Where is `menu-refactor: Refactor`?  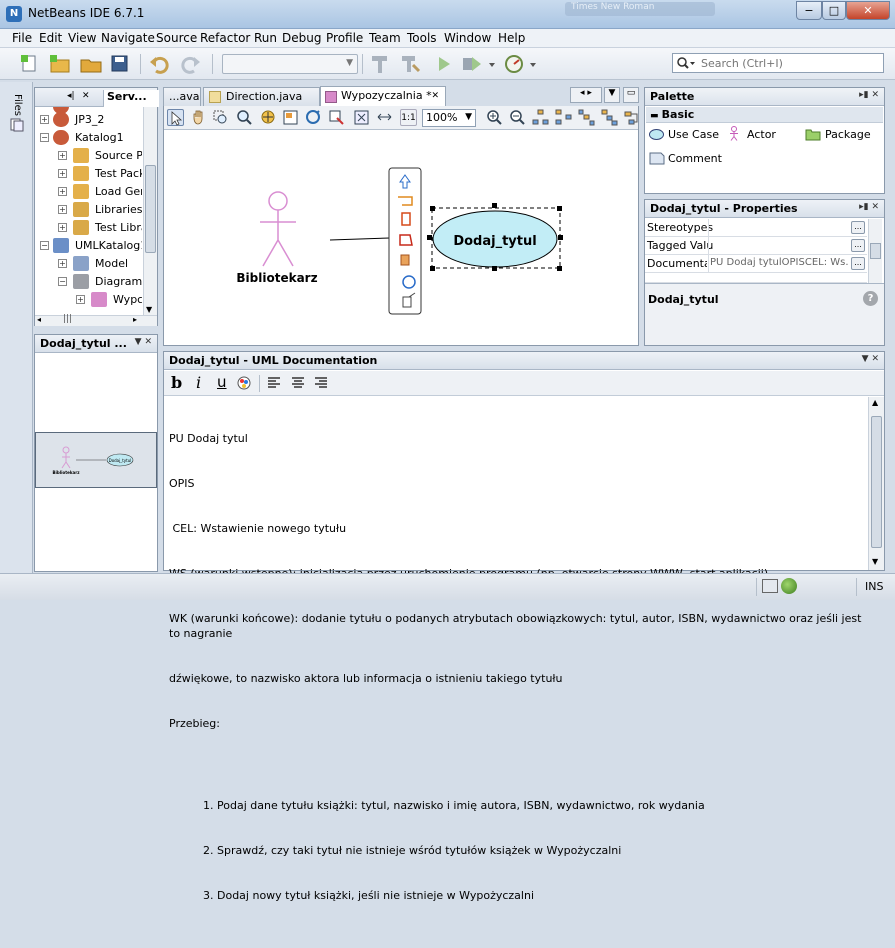 menu-refactor: Refactor is located at coordinates (225, 38).